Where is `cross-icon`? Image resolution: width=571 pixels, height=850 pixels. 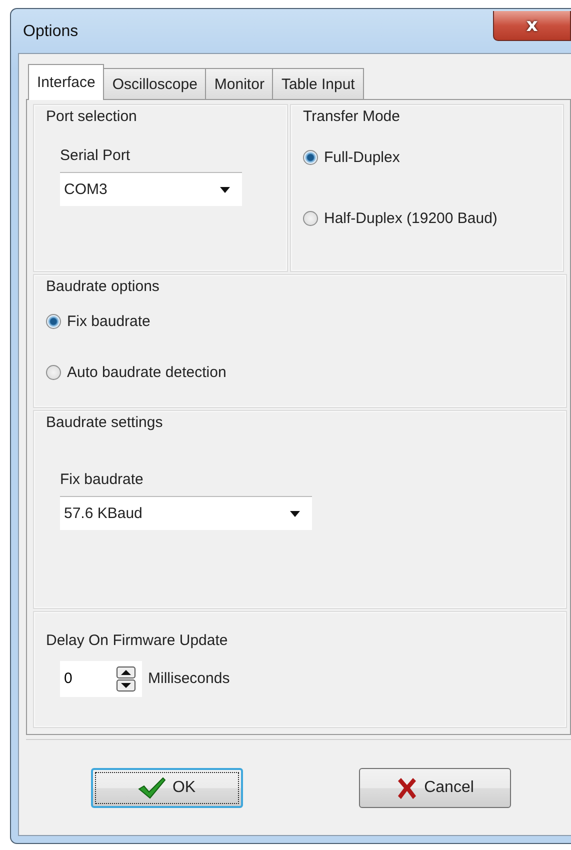
cross-icon is located at coordinates (407, 787).